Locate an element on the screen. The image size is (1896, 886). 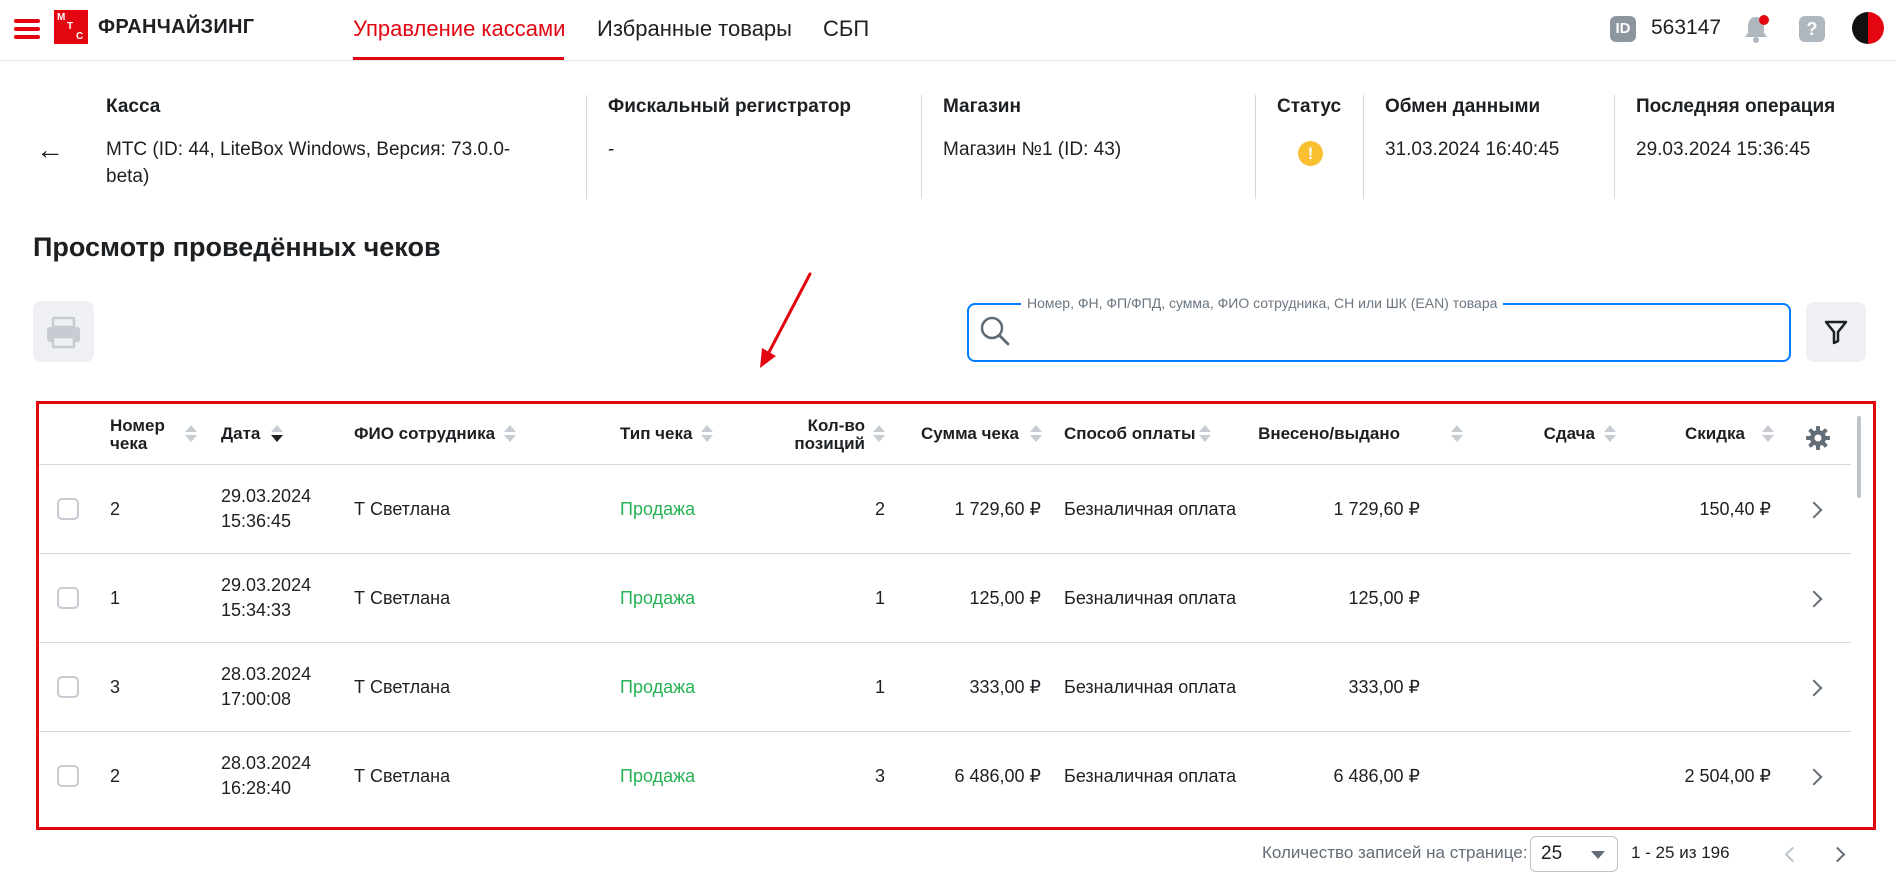
help-icon: ? is located at coordinates (1812, 29).